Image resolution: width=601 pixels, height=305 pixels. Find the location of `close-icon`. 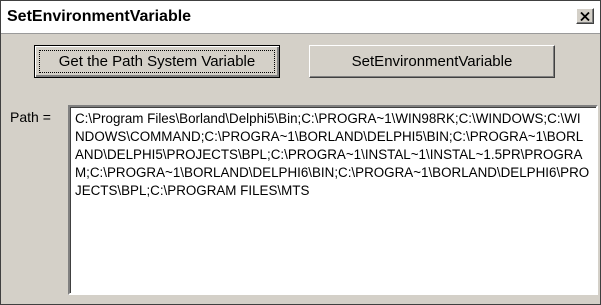

close-icon is located at coordinates (585, 16).